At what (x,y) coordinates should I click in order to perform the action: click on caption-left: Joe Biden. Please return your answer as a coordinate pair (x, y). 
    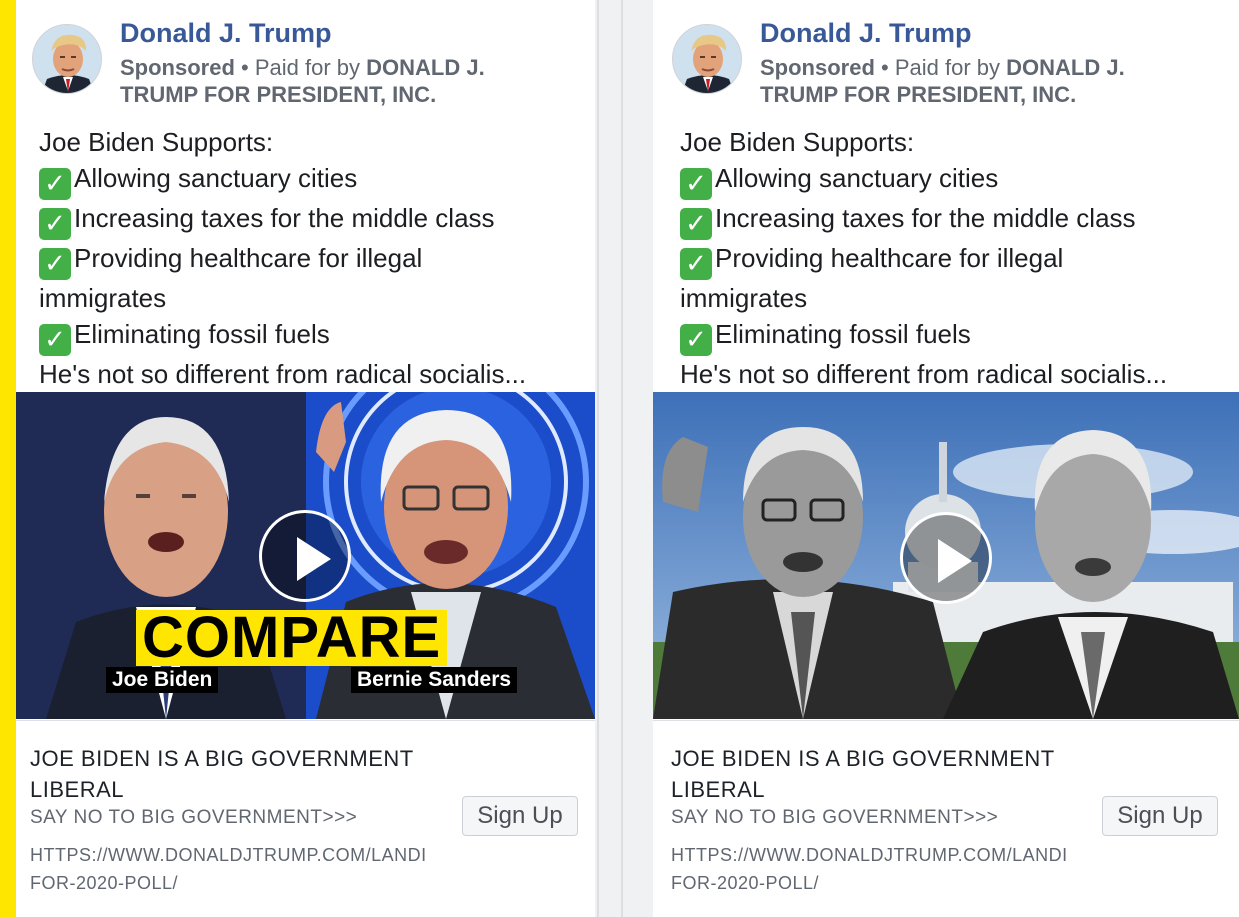
    Looking at the image, I should click on (162, 680).